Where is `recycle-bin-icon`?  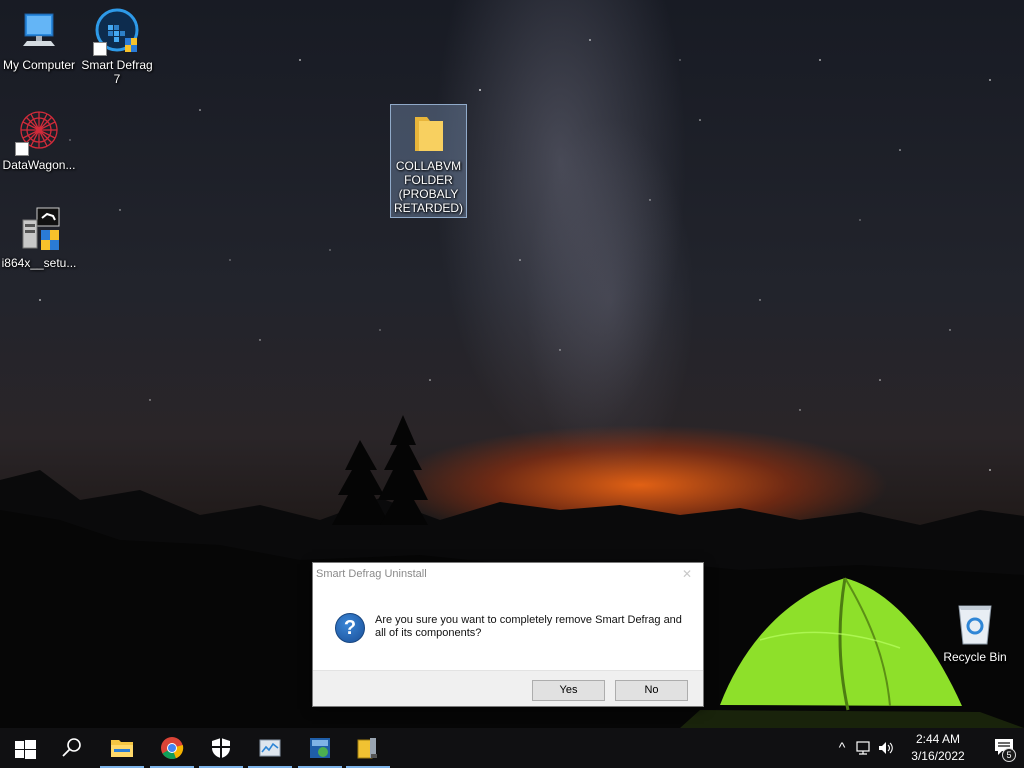 recycle-bin-icon is located at coordinates (975, 624).